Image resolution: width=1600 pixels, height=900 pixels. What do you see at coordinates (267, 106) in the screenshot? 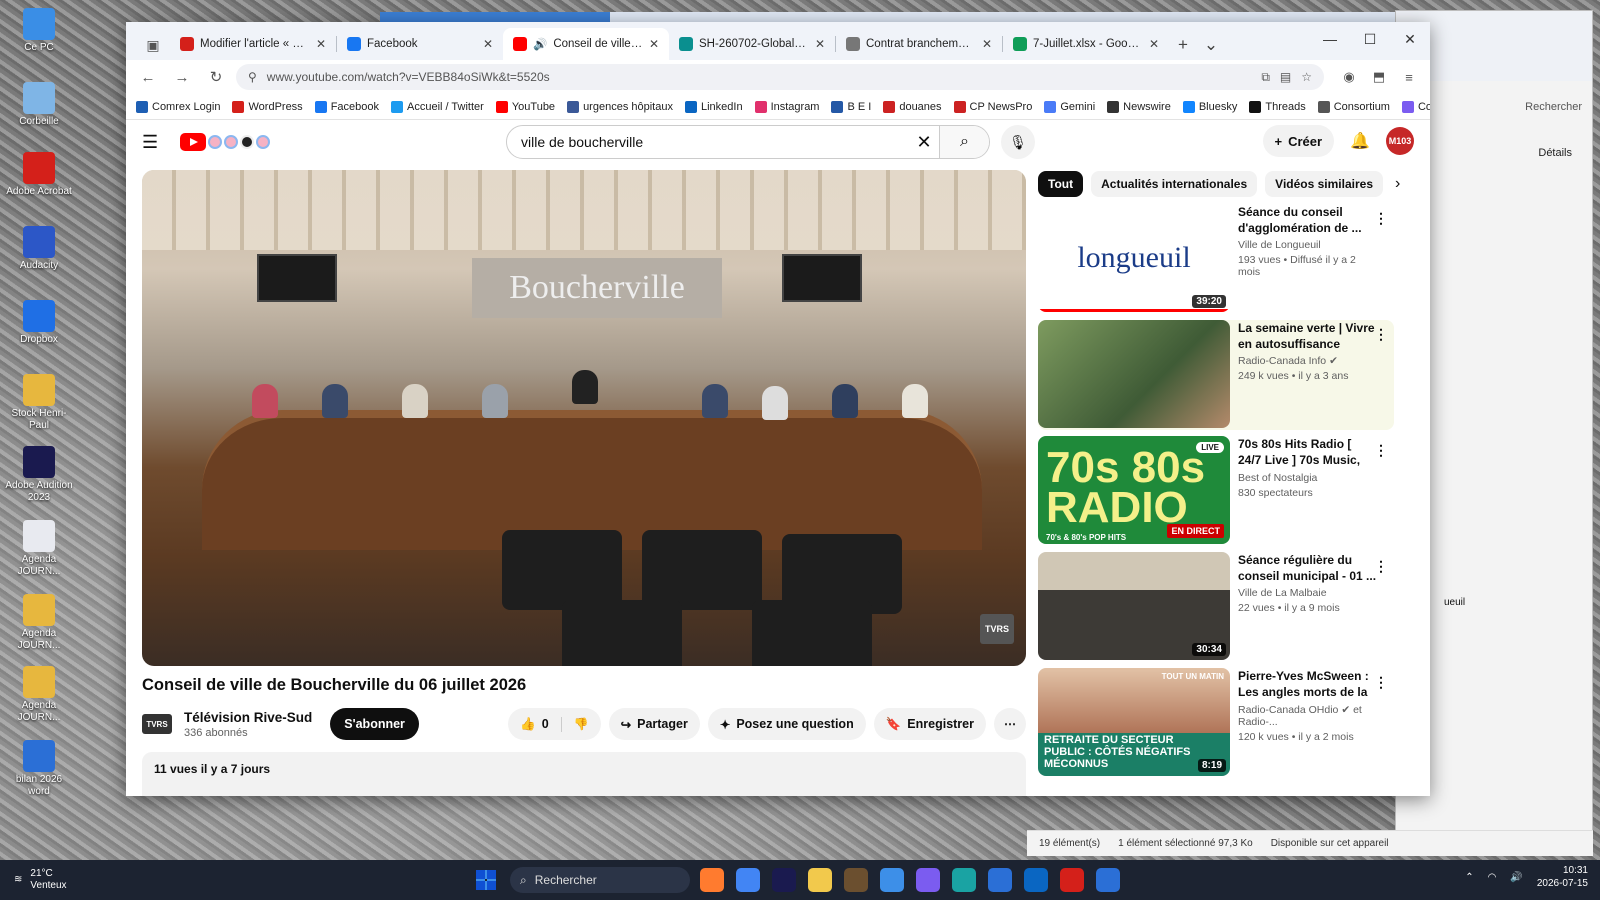
I see `bookmark-item: WordPress` at bounding box center [267, 106].